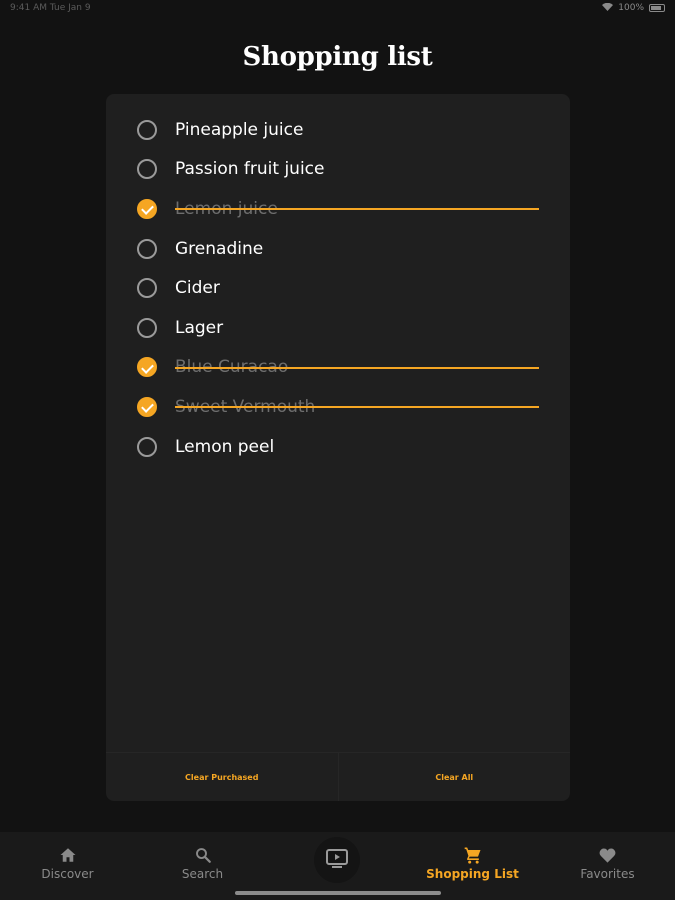 The height and width of the screenshot is (900, 675). I want to click on tab-search: Search, so click(202, 860).